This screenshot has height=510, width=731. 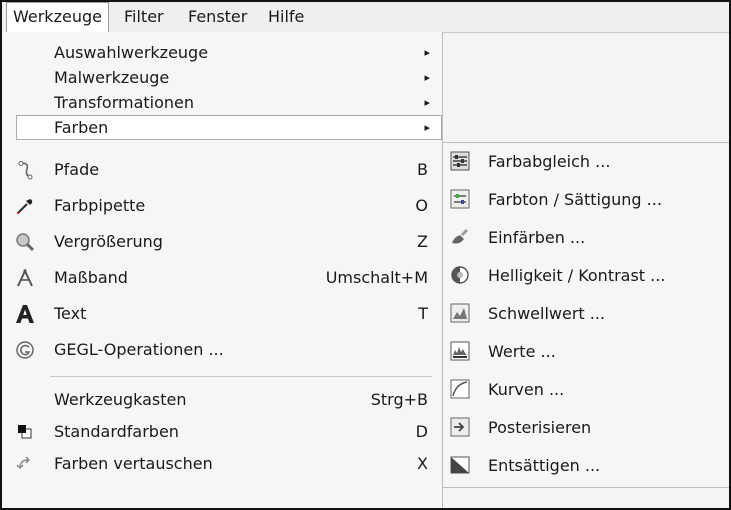 What do you see at coordinates (365, 17) in the screenshot?
I see `menubar: Werkzeuge Filter Fenster Hilfe` at bounding box center [365, 17].